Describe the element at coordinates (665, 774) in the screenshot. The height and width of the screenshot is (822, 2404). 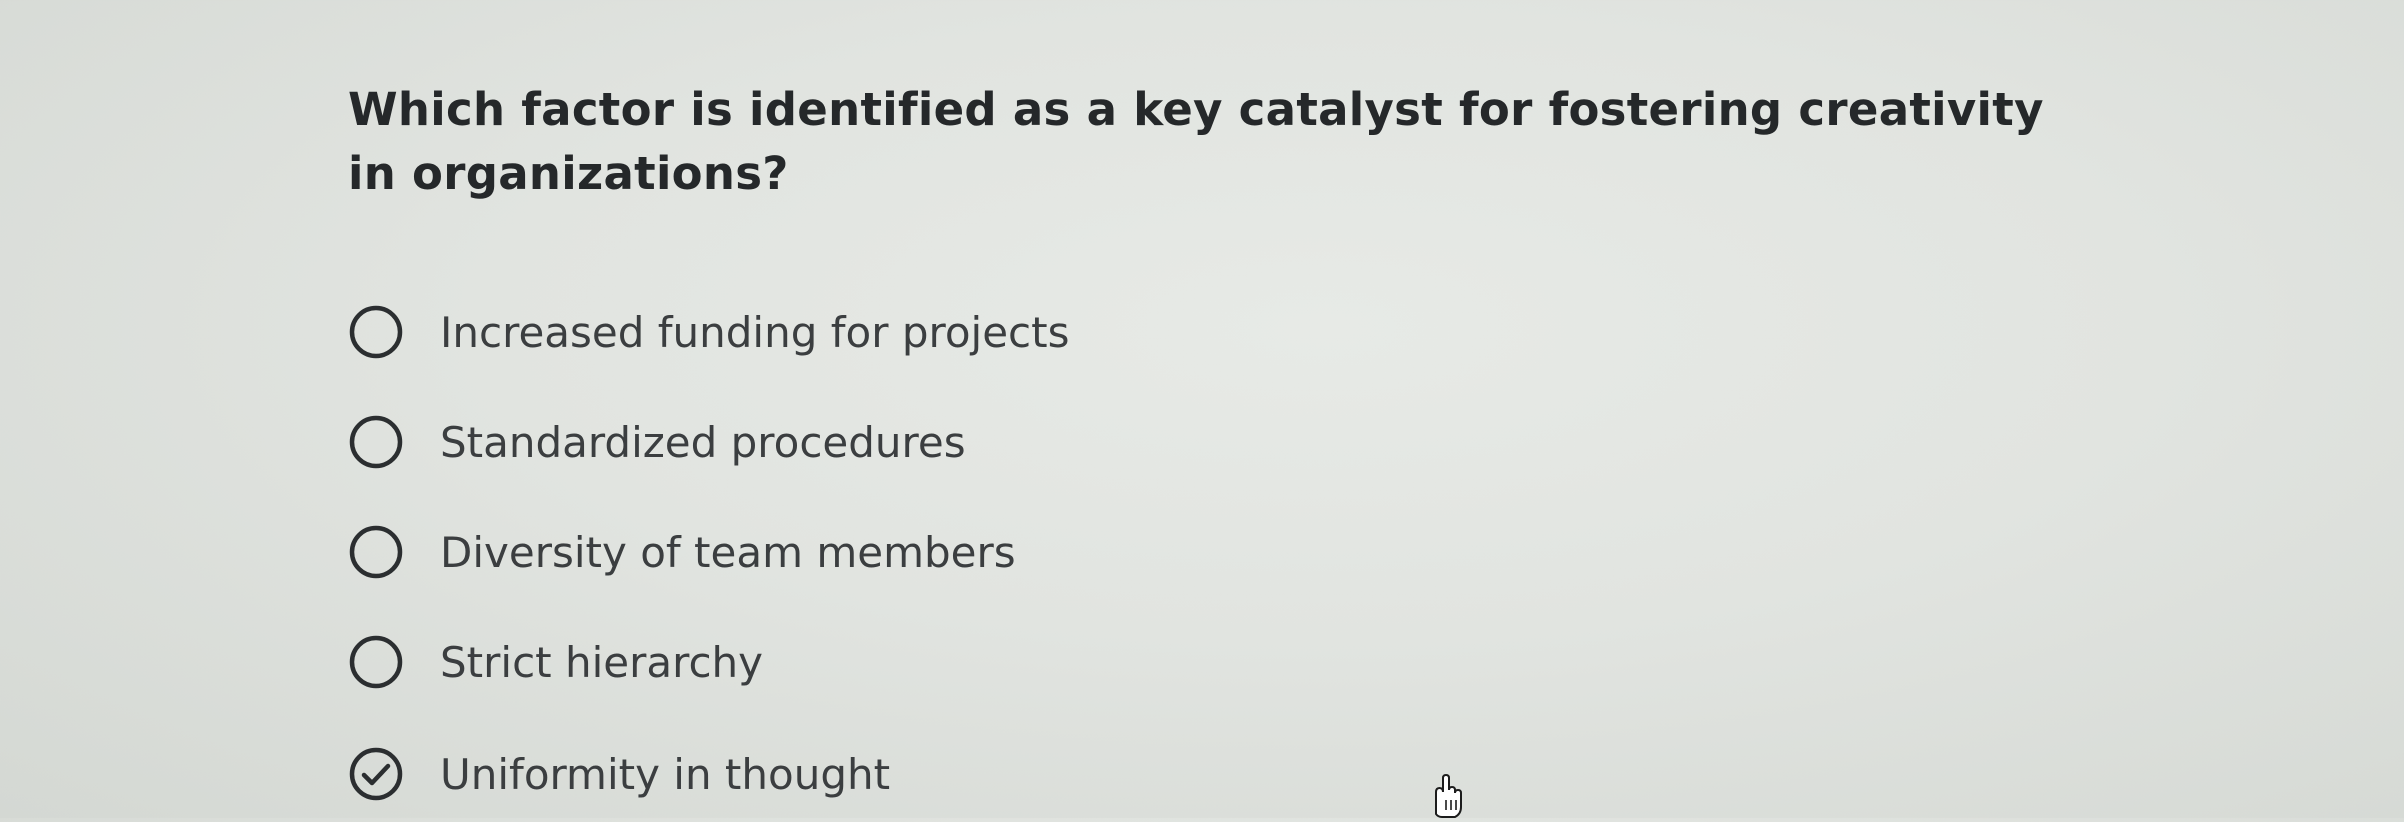
I see `option-label: Uniformity in thought` at that location.